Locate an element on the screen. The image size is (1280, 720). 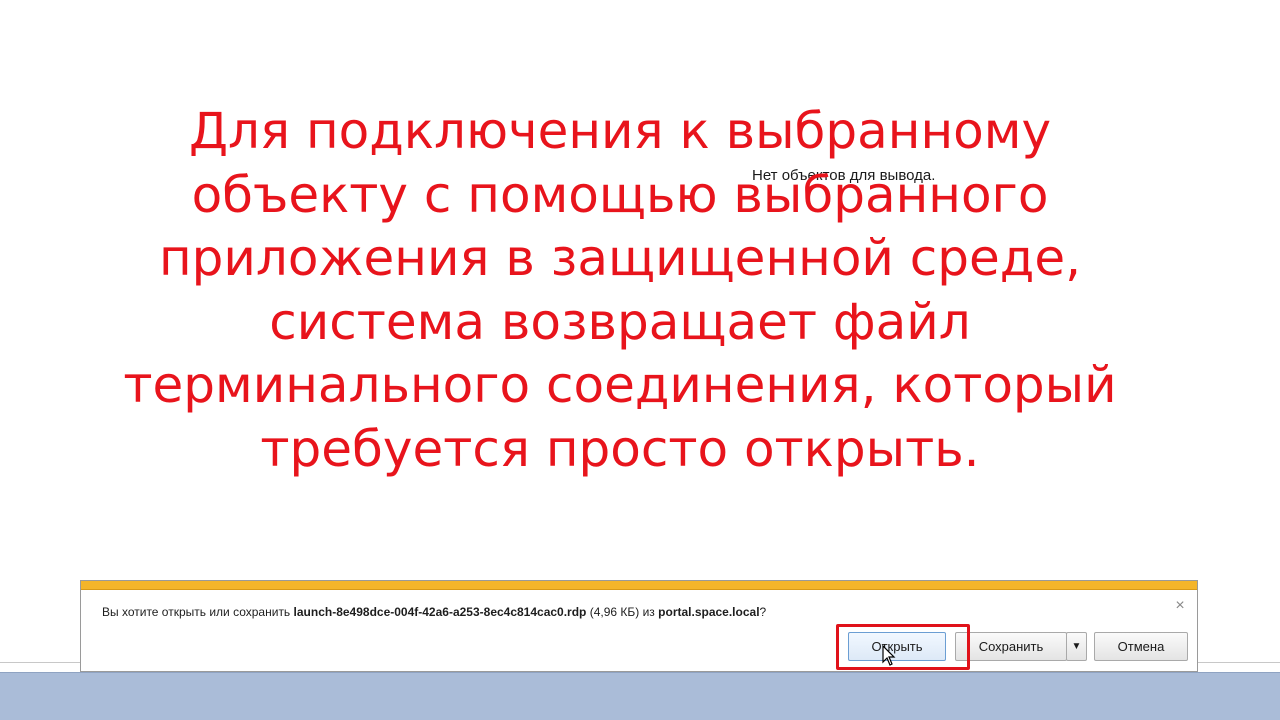
caption-line-5: терминального соединения, который is located at coordinates (620, 385).